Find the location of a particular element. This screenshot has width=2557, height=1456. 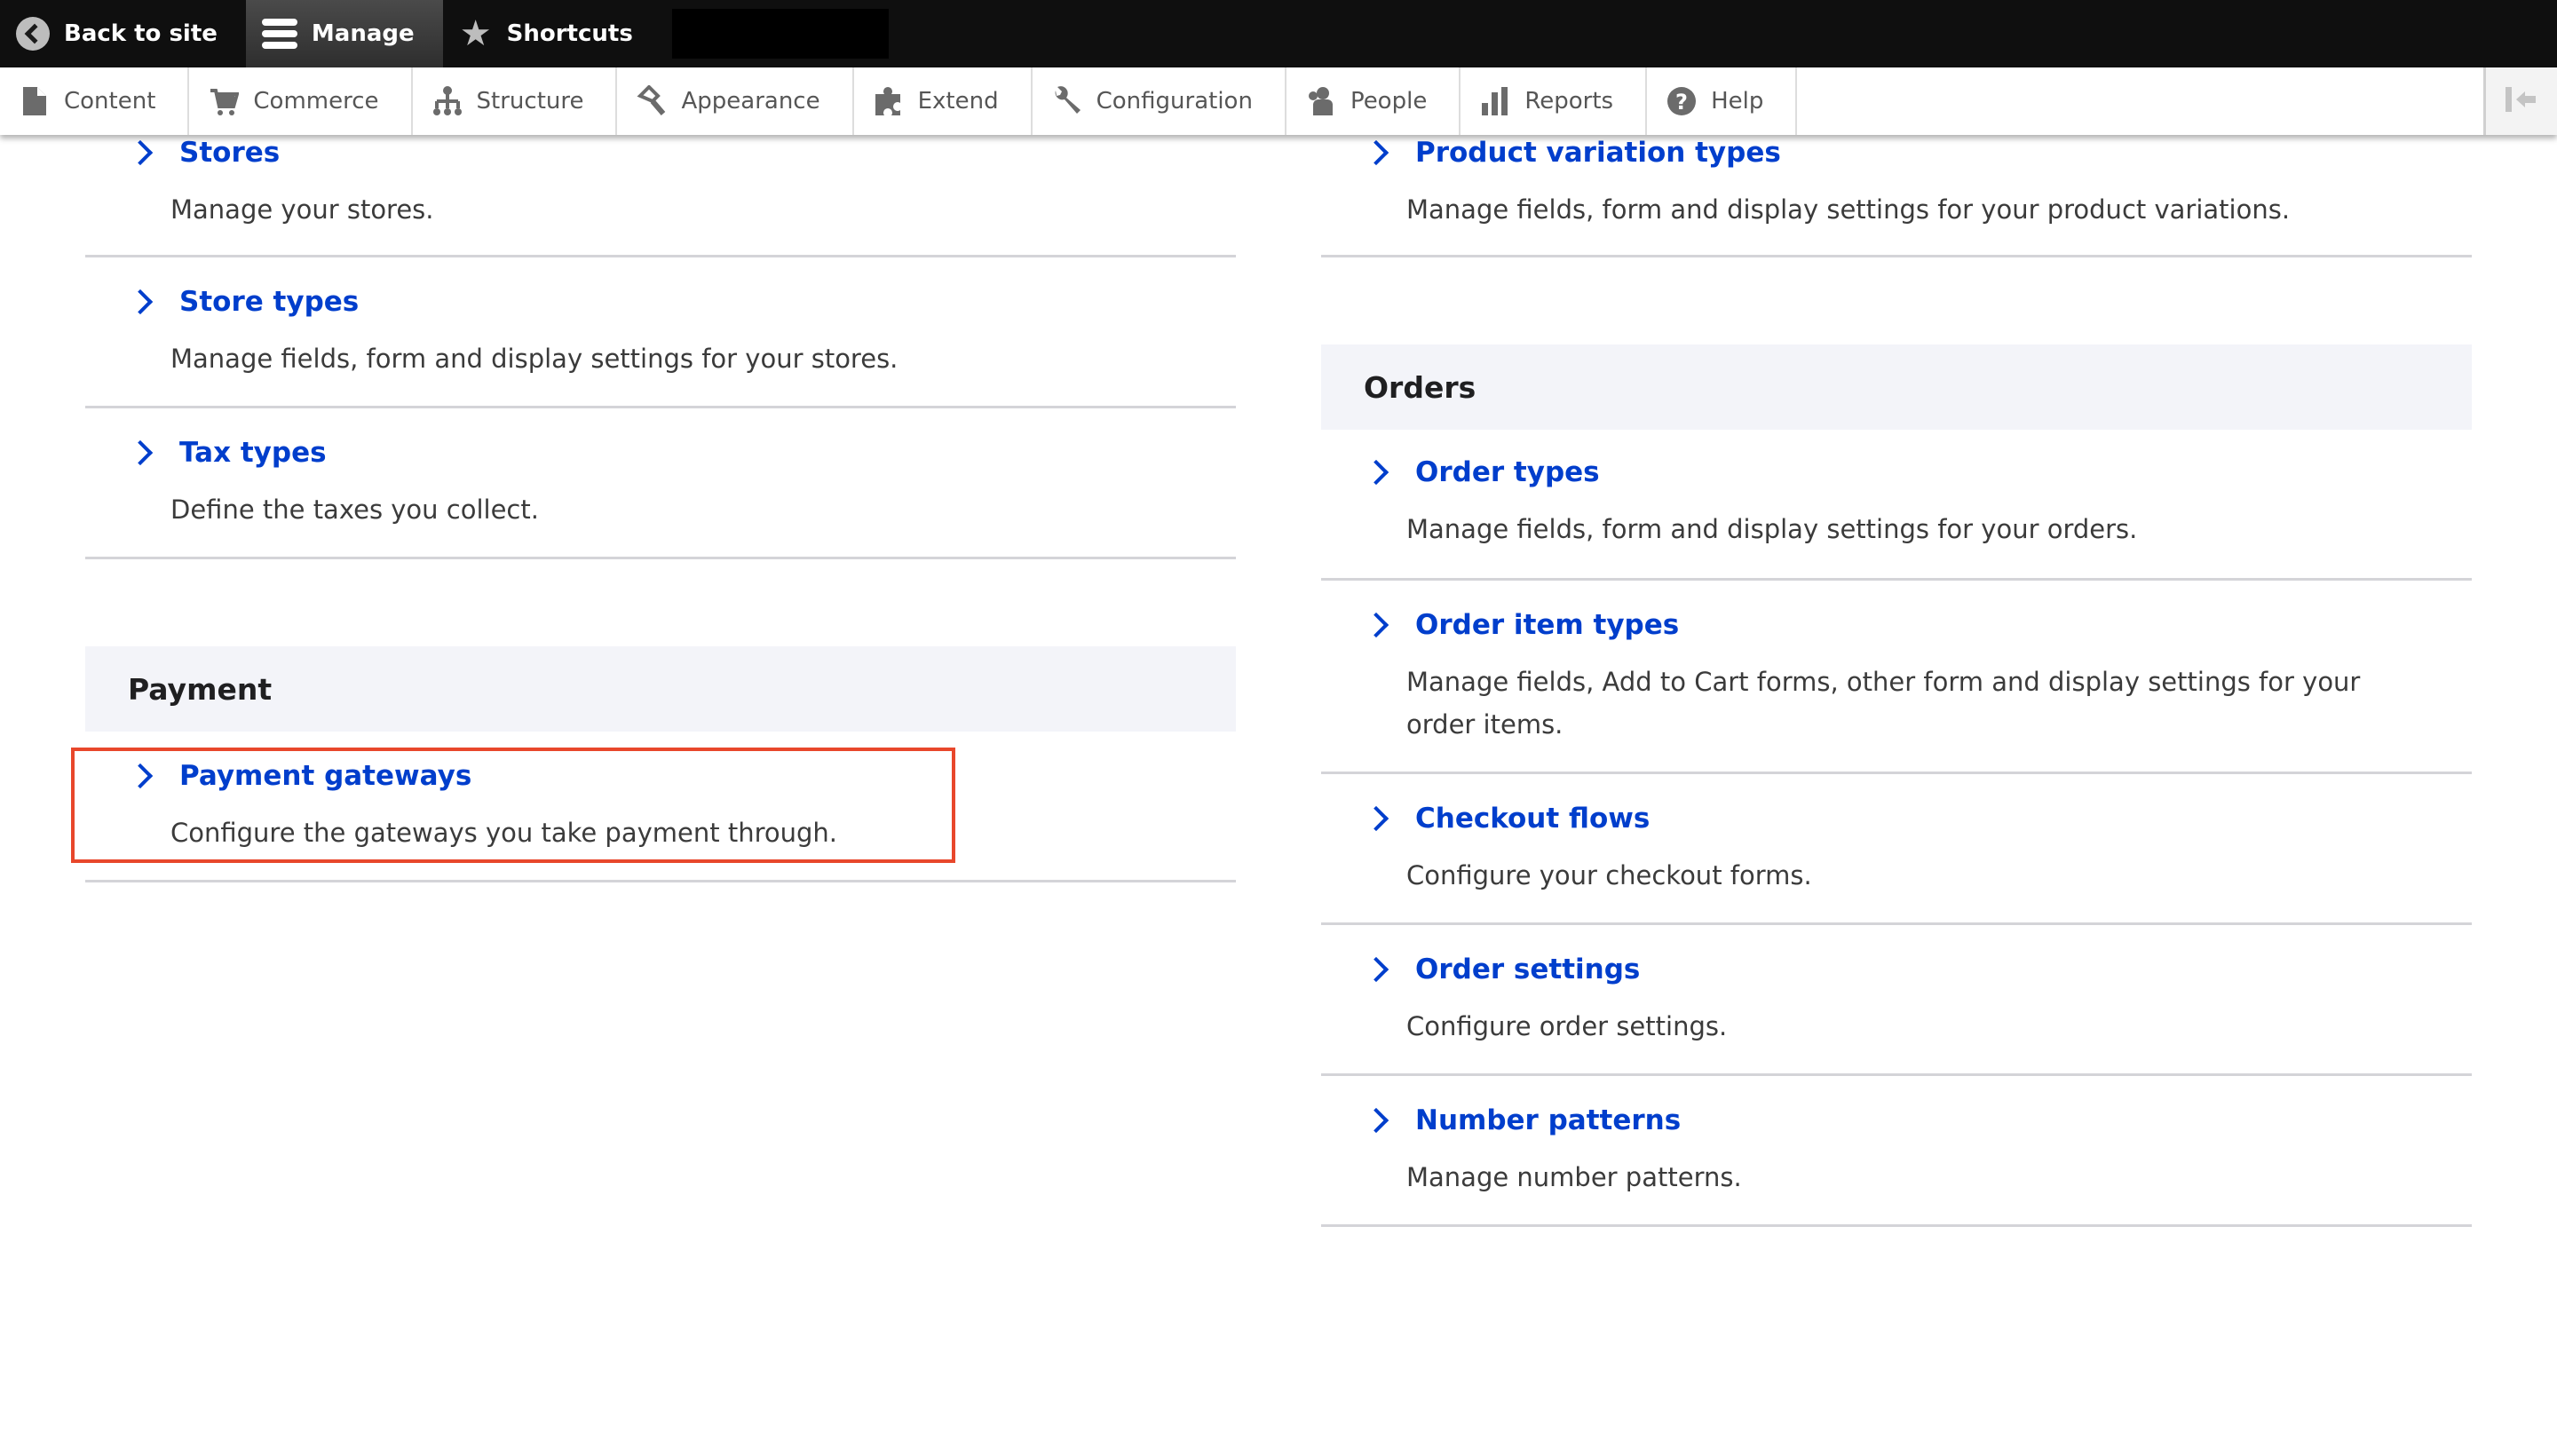

menu-item-extend: Extend is located at coordinates (943, 101).